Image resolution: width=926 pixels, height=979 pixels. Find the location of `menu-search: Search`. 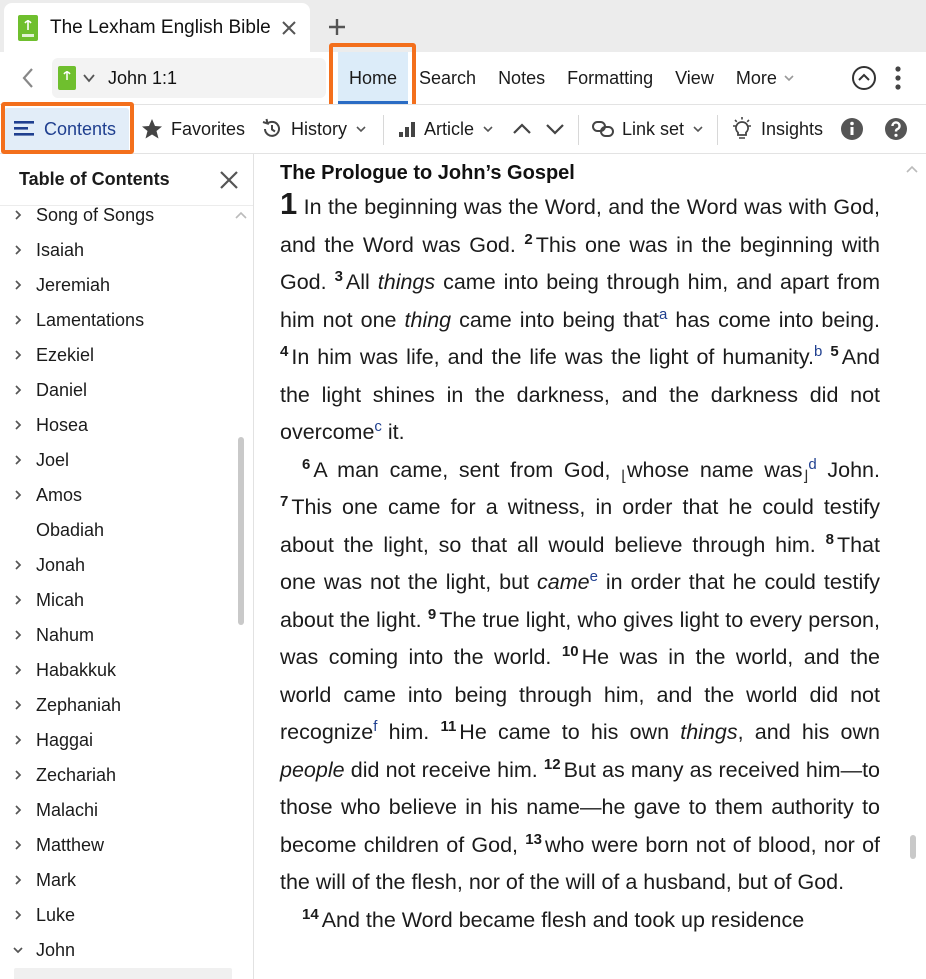

menu-search: Search is located at coordinates (447, 78).